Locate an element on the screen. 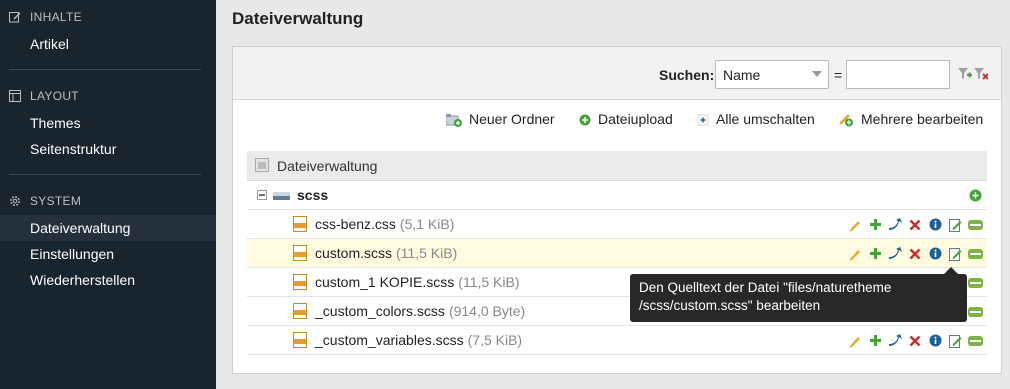 The image size is (1010, 389). collapse-icon is located at coordinates (262, 195).